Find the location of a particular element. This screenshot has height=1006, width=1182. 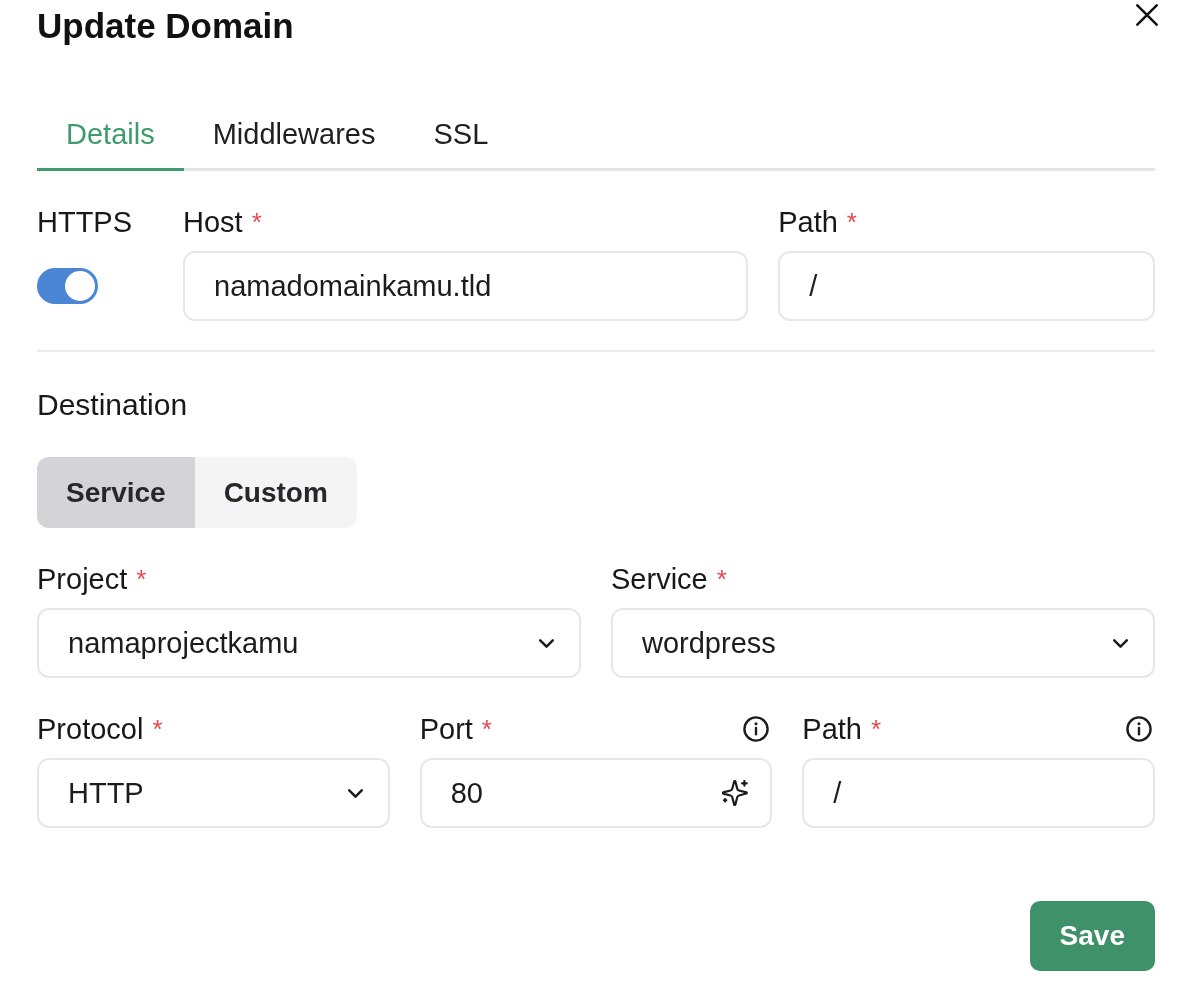

tab: Middlewares is located at coordinates (294, 135).